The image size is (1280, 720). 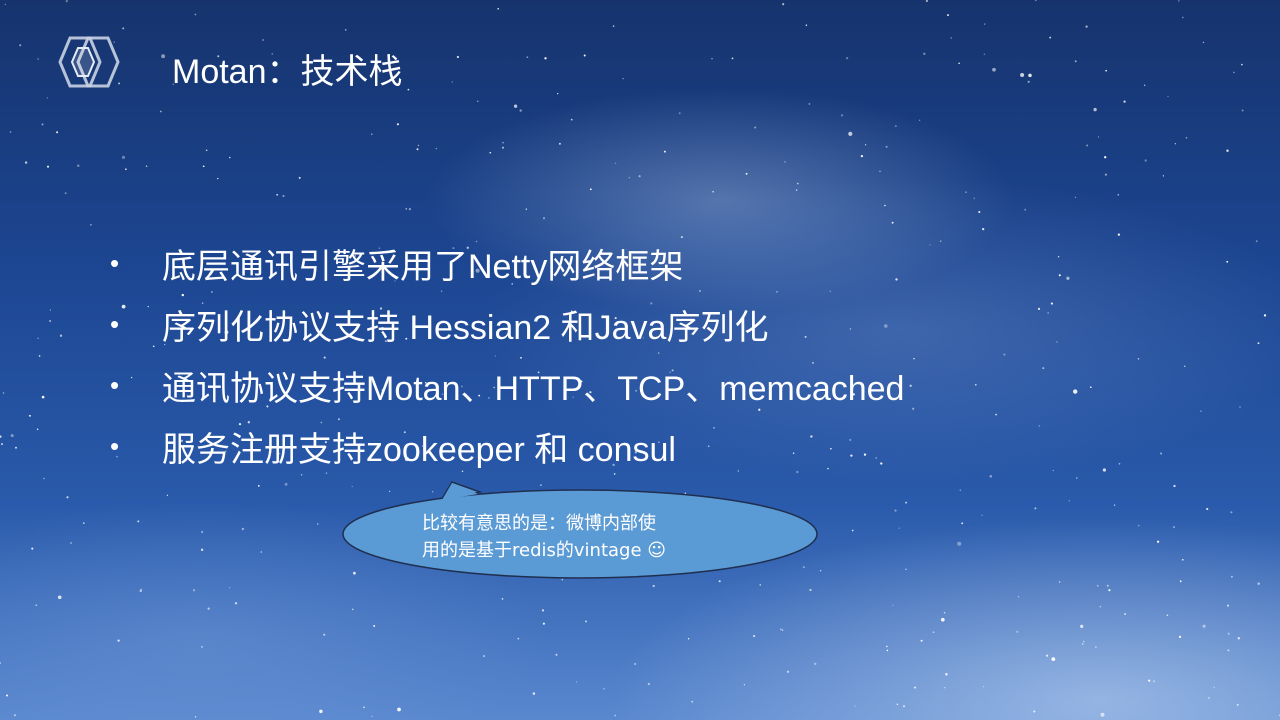 I want to click on bullet-item: • 底层通讯引擎采用了Netty网络框架, so click(x=507, y=263).